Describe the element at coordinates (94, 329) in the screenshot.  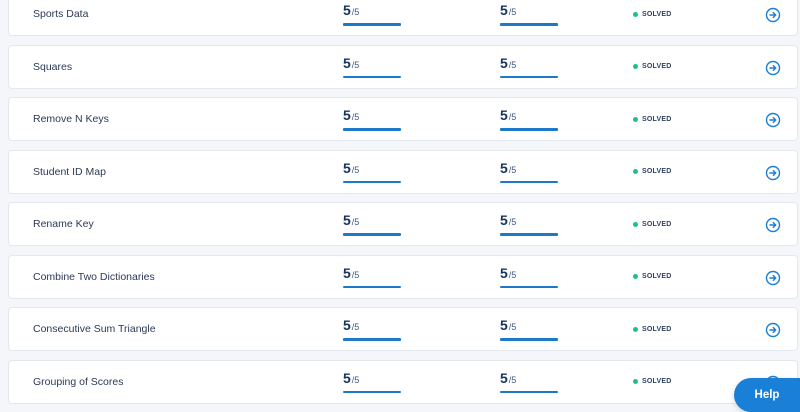
I see `exercise-name: Consecutive Sum Triangle` at that location.